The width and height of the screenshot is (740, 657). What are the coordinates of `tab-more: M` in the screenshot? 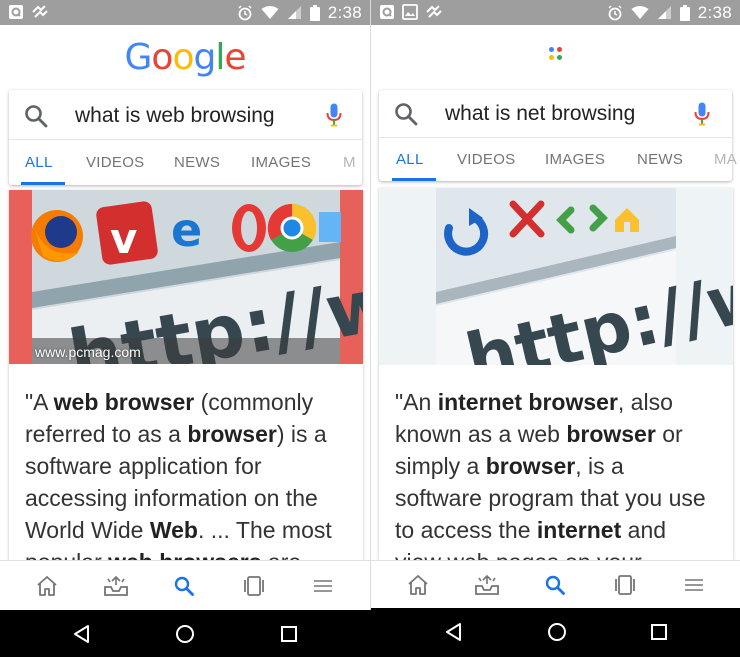 It's located at (349, 162).